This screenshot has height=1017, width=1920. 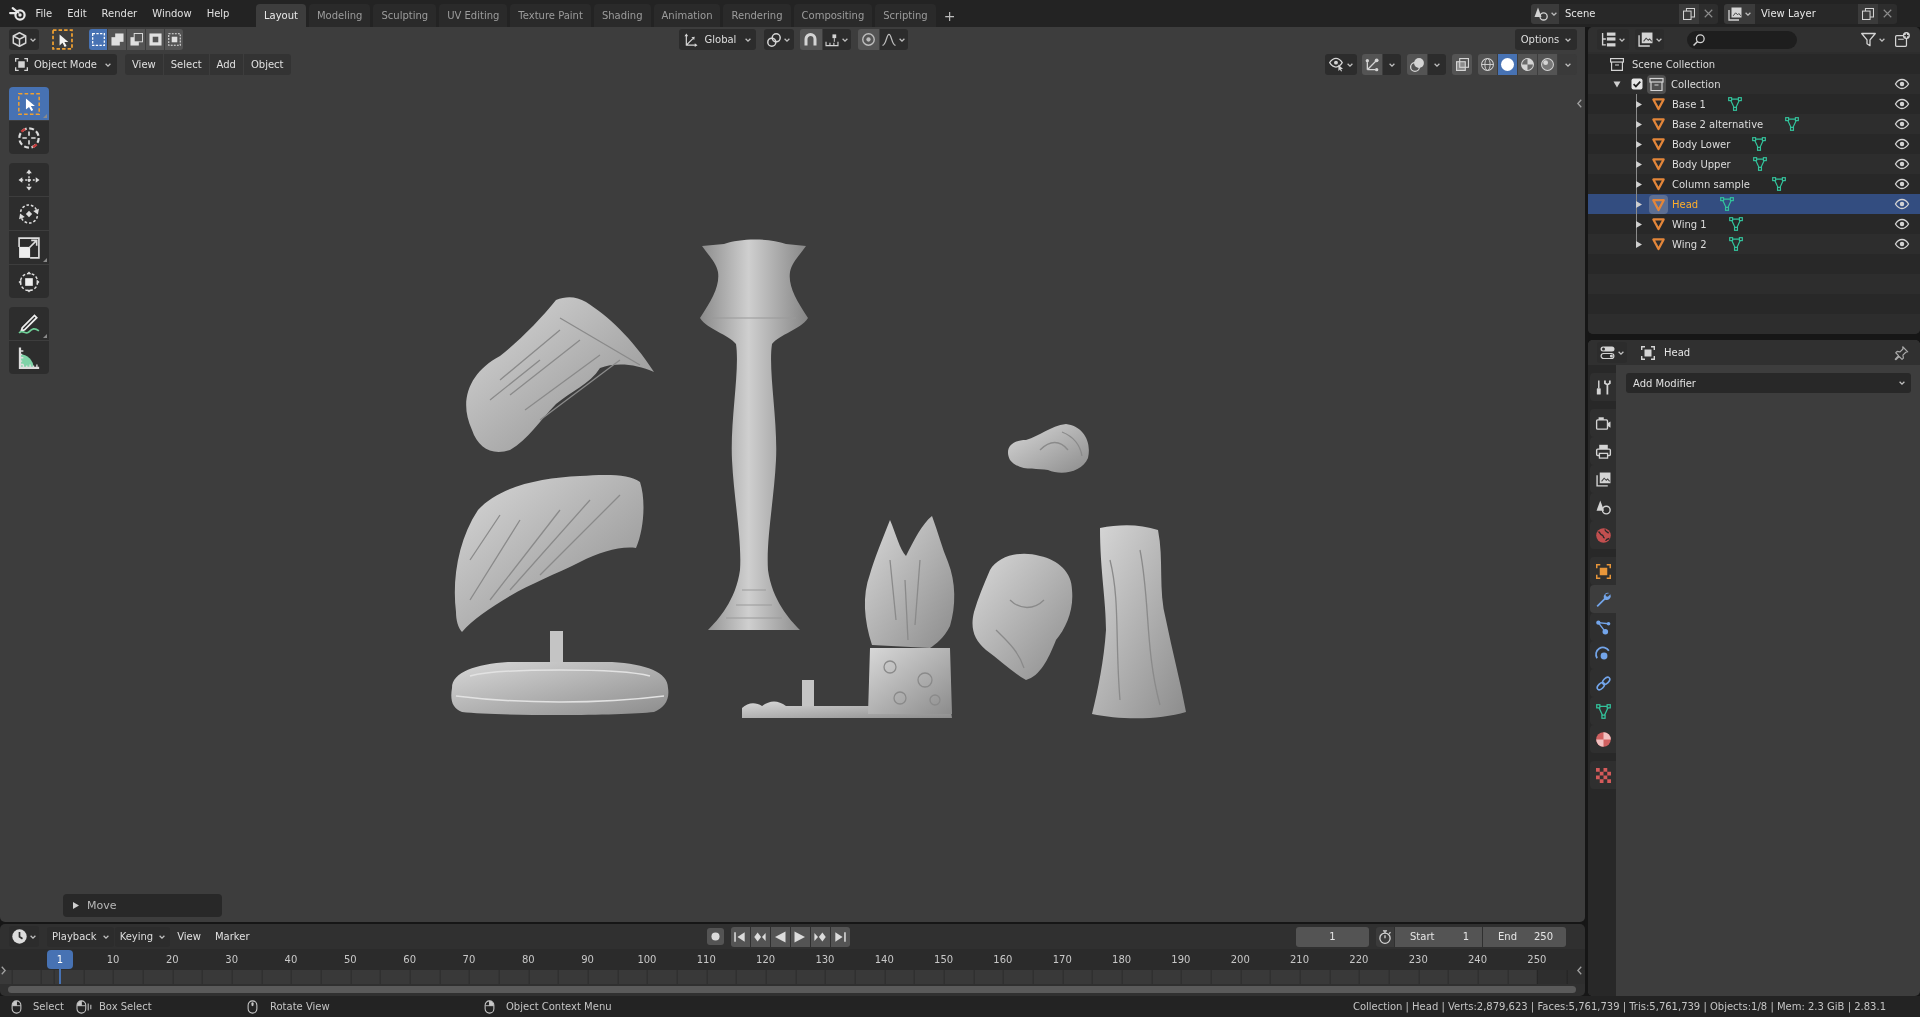 I want to click on menu-button: Marker, so click(x=232, y=936).